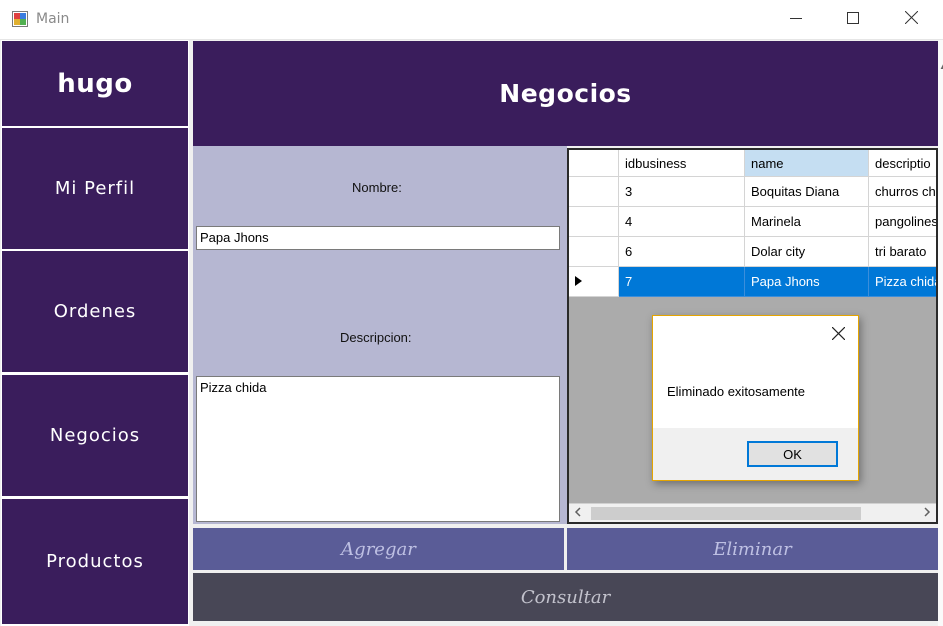 The image size is (943, 626). I want to click on scroll-right-arrow, so click(927, 513).